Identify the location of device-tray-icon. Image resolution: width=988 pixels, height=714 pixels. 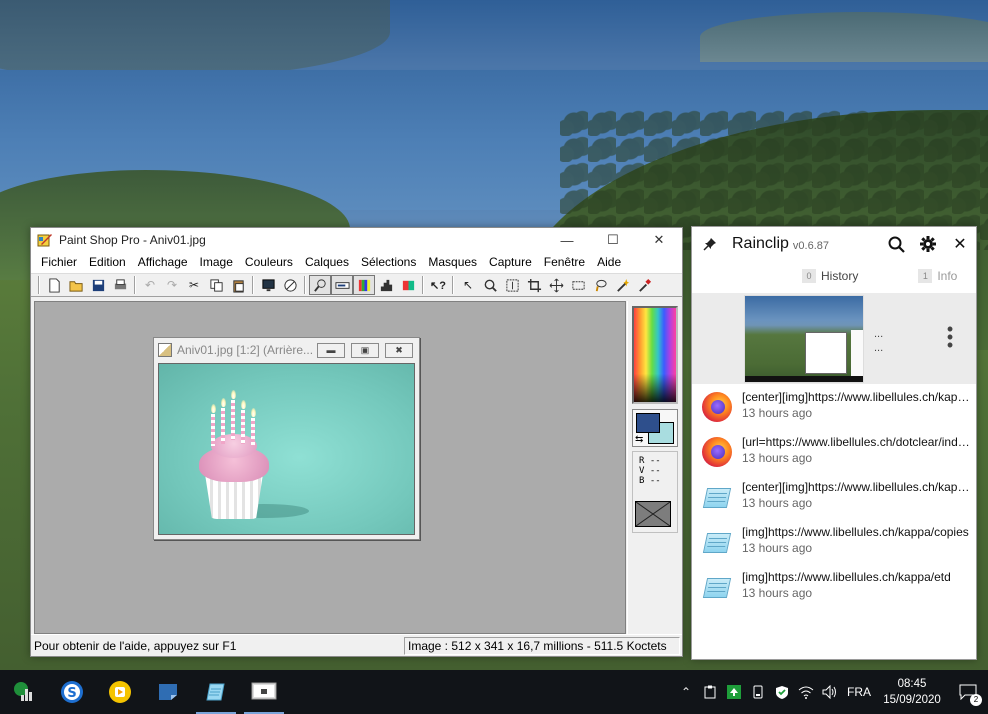
(758, 692).